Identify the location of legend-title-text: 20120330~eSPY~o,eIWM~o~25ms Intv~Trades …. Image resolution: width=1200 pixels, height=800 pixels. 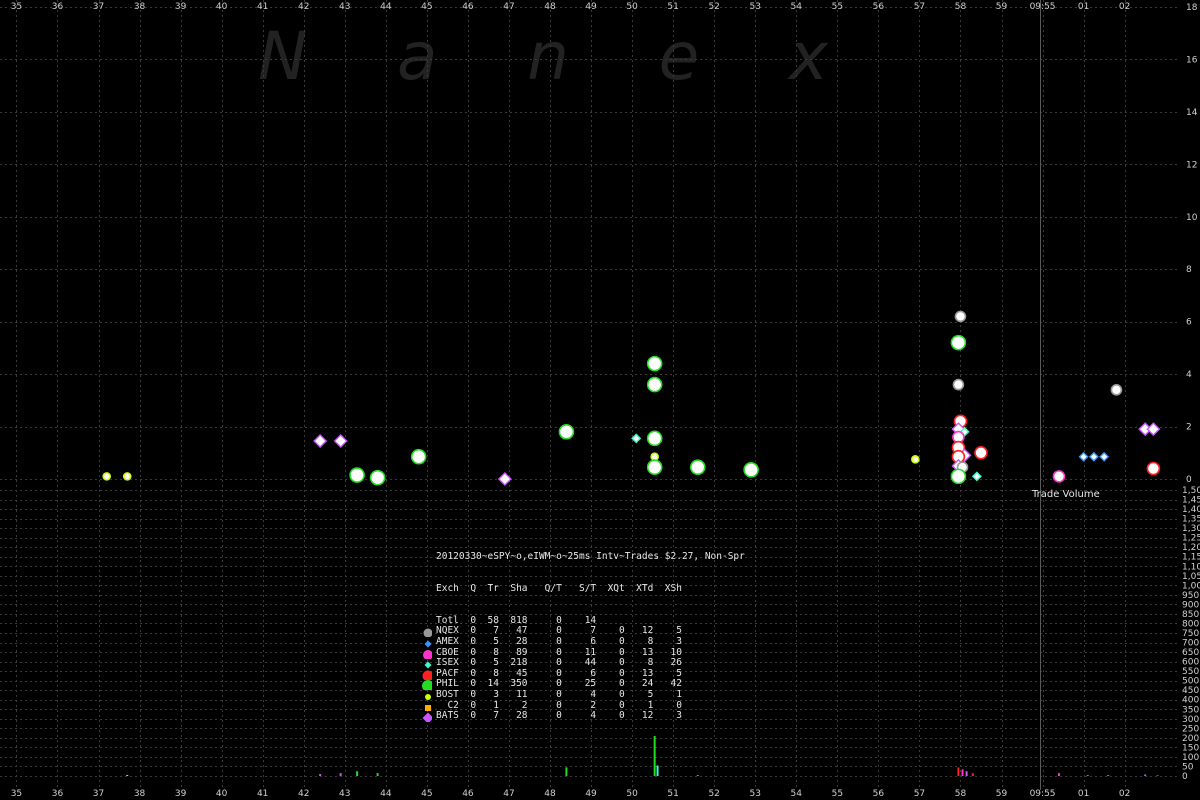
(590, 557).